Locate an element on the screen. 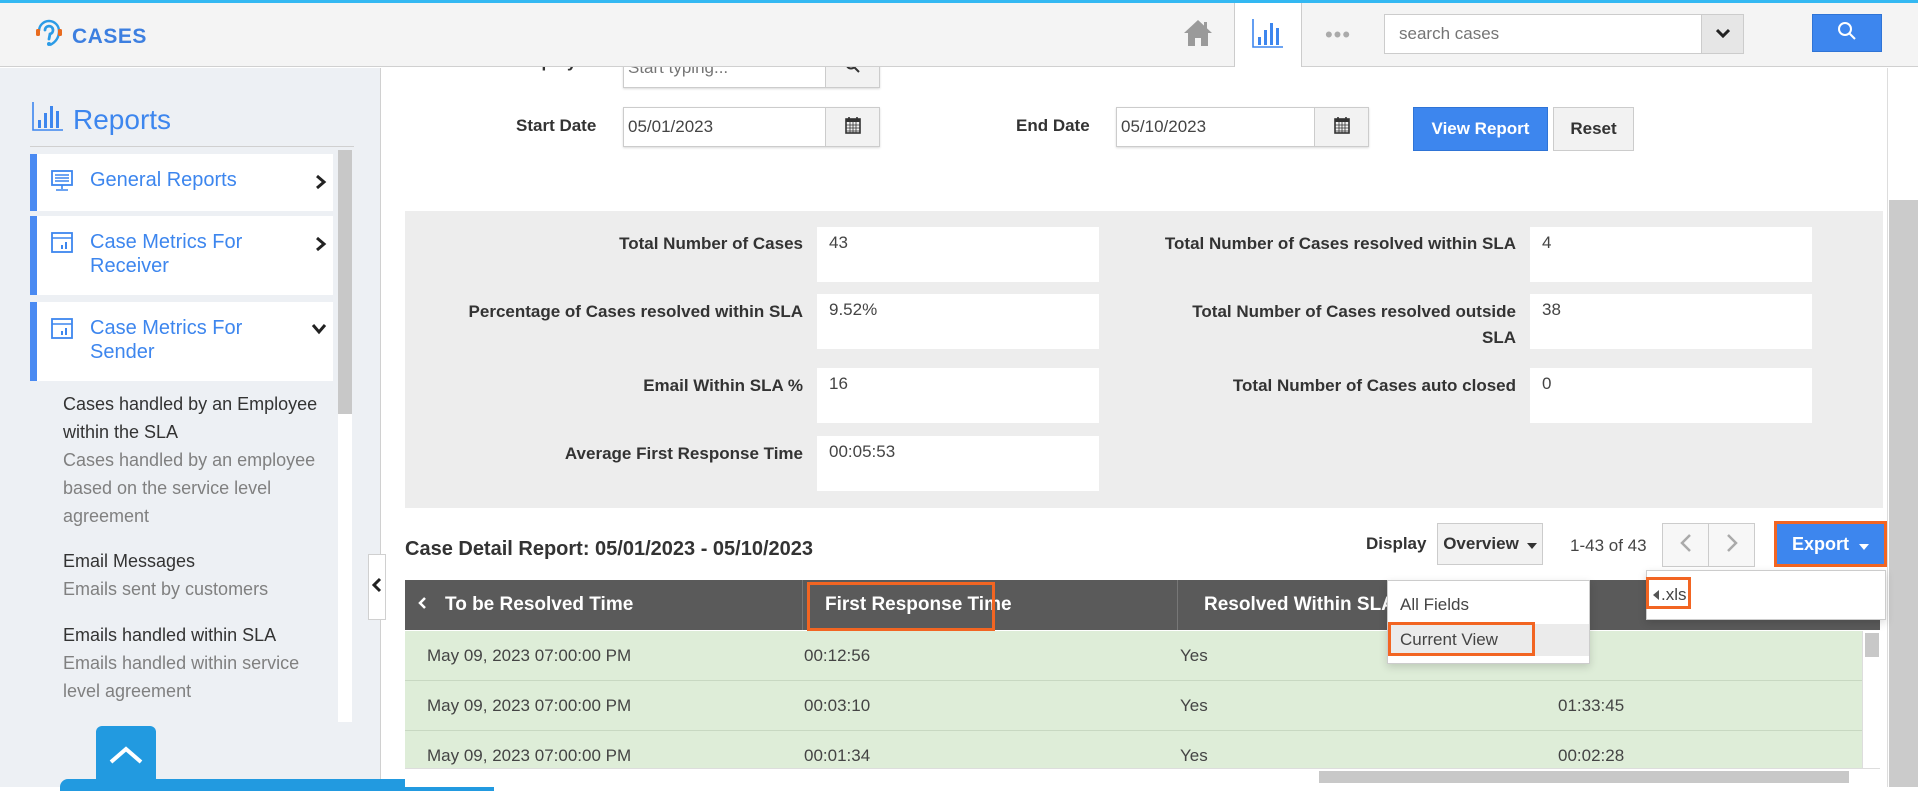  app-brand: CASES is located at coordinates (90, 36).